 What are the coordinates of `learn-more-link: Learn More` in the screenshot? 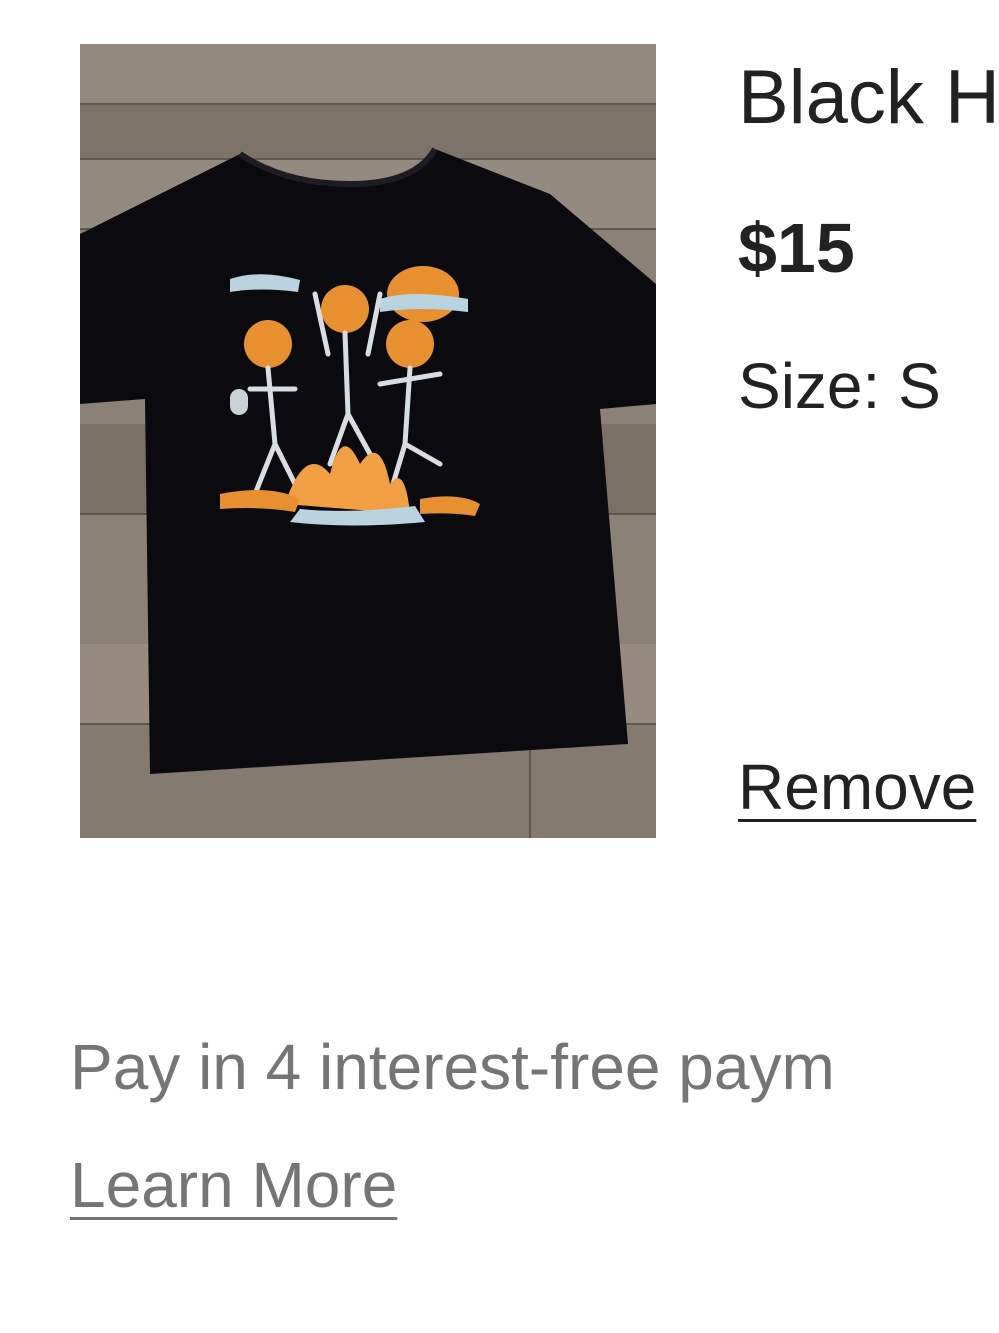 It's located at (233, 1185).